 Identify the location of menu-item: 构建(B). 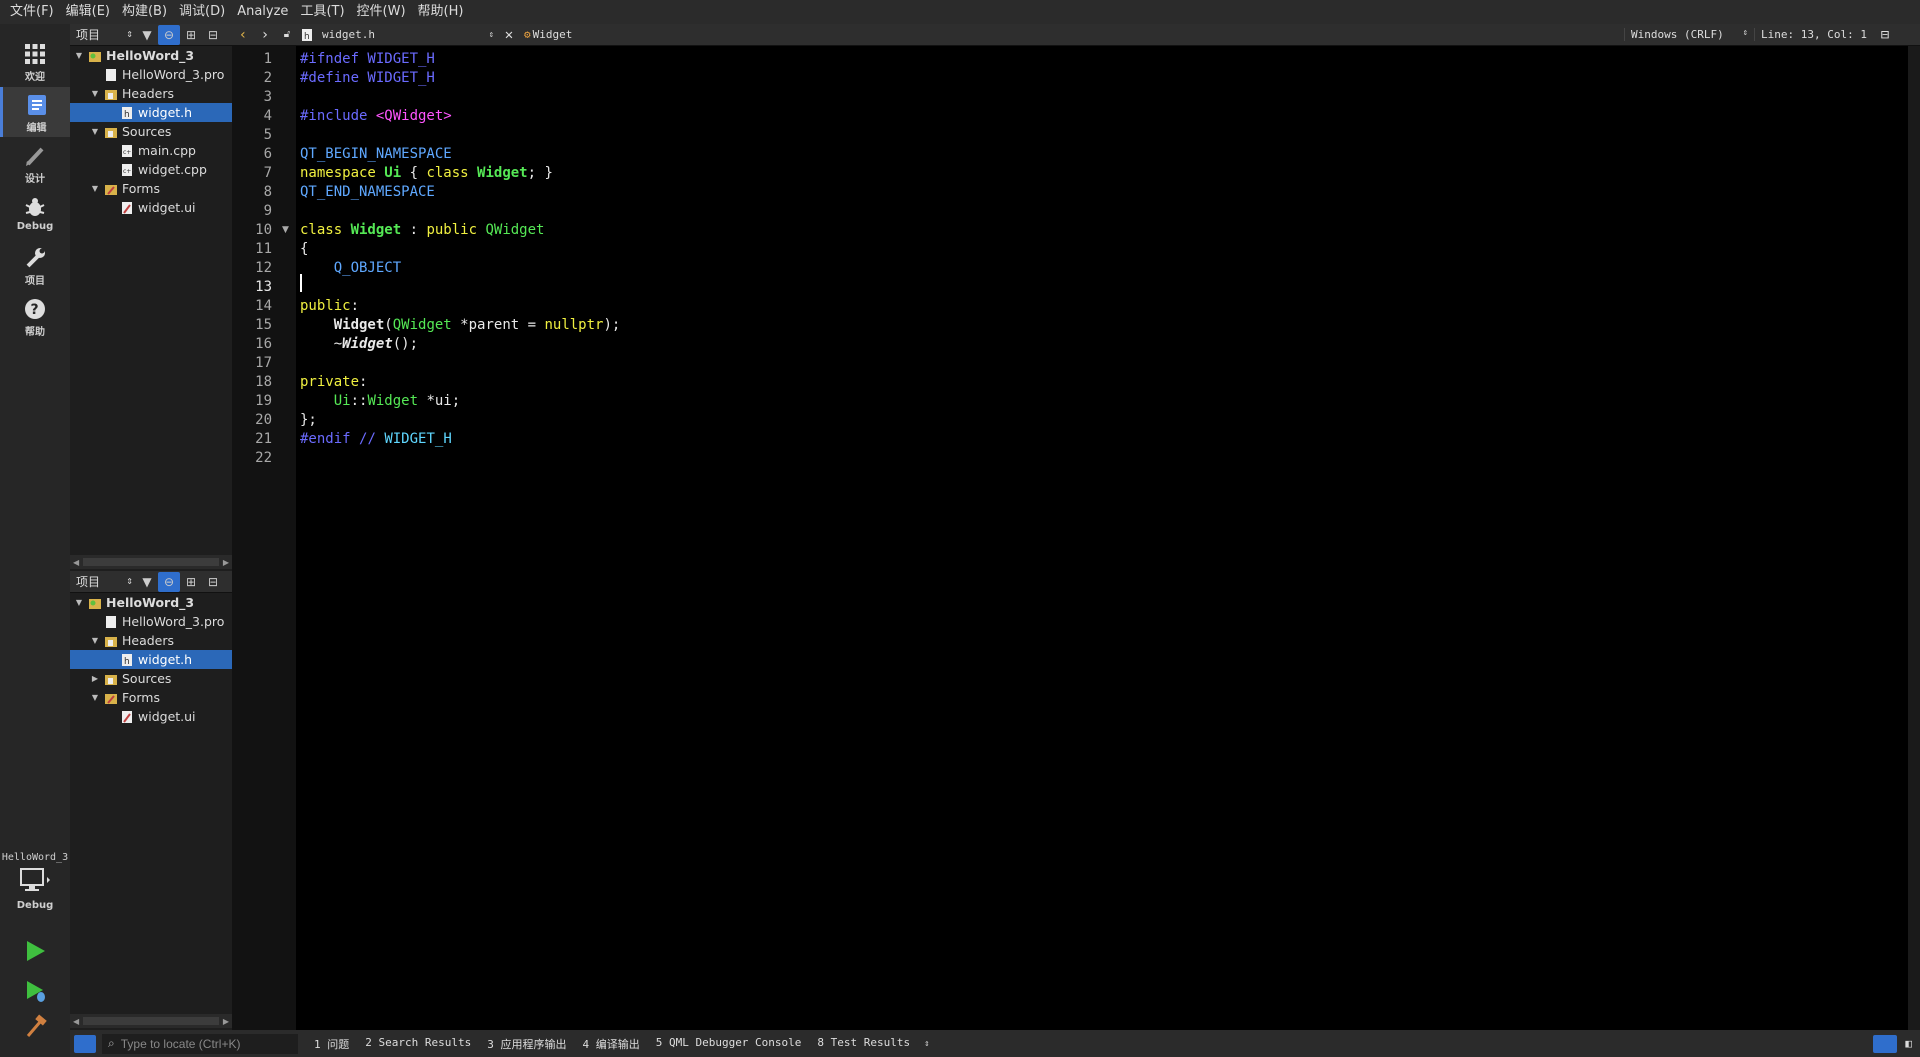
(144, 12).